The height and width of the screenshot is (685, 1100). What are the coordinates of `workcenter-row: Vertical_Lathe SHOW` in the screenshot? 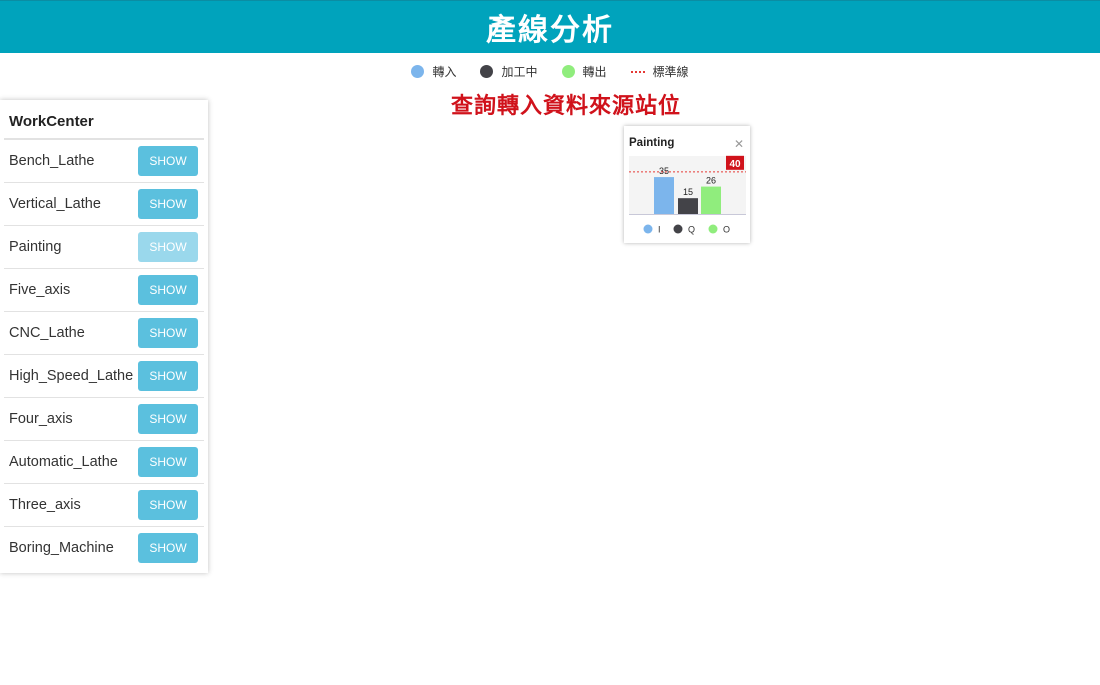 It's located at (104, 204).